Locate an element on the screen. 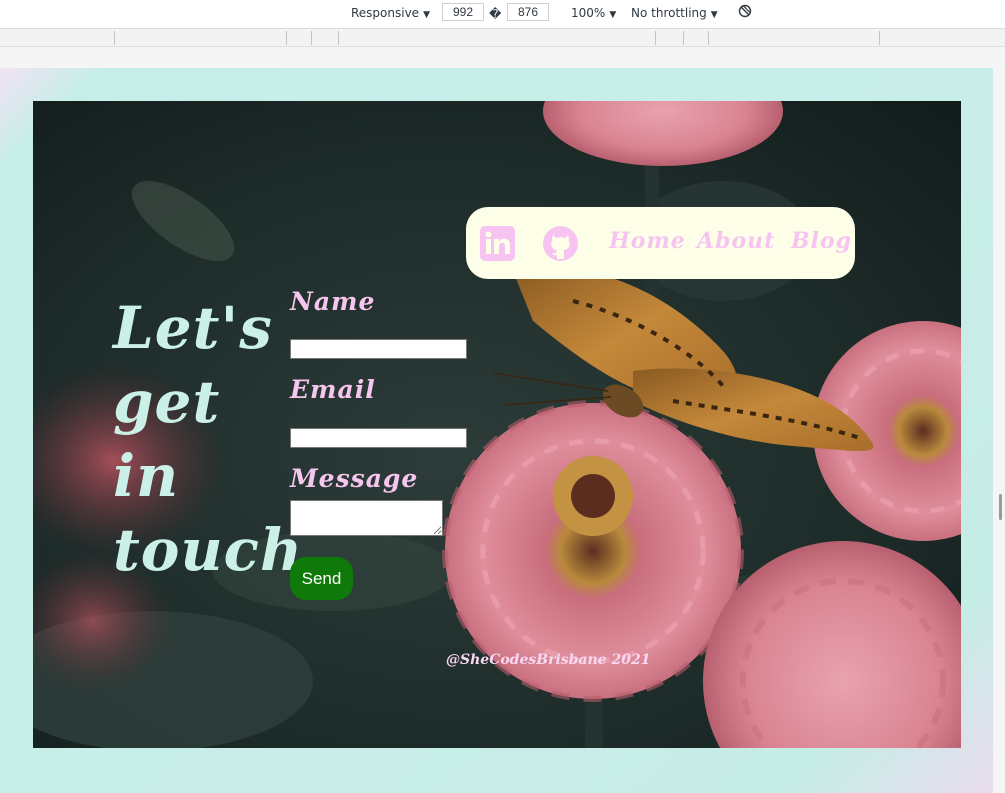 This screenshot has height=793, width=1005. viewport-width-input is located at coordinates (463, 12).